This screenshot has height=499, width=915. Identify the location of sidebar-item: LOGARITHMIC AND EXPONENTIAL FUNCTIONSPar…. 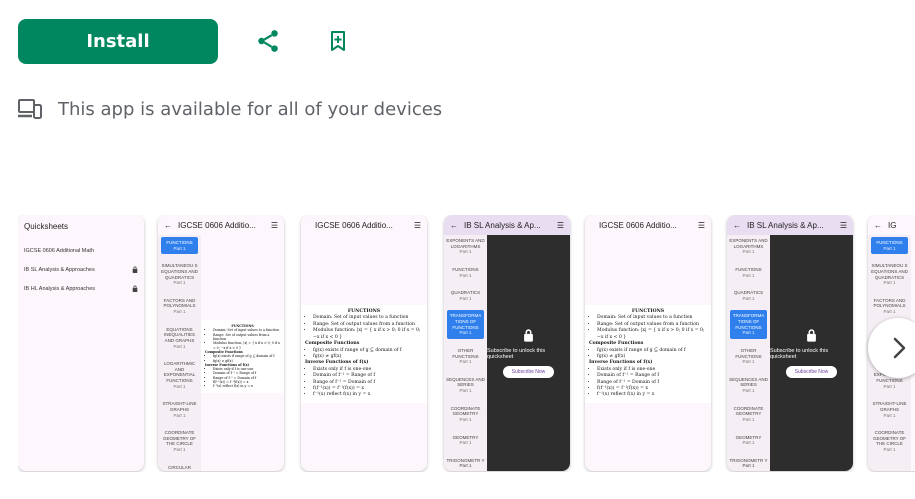
(179, 375).